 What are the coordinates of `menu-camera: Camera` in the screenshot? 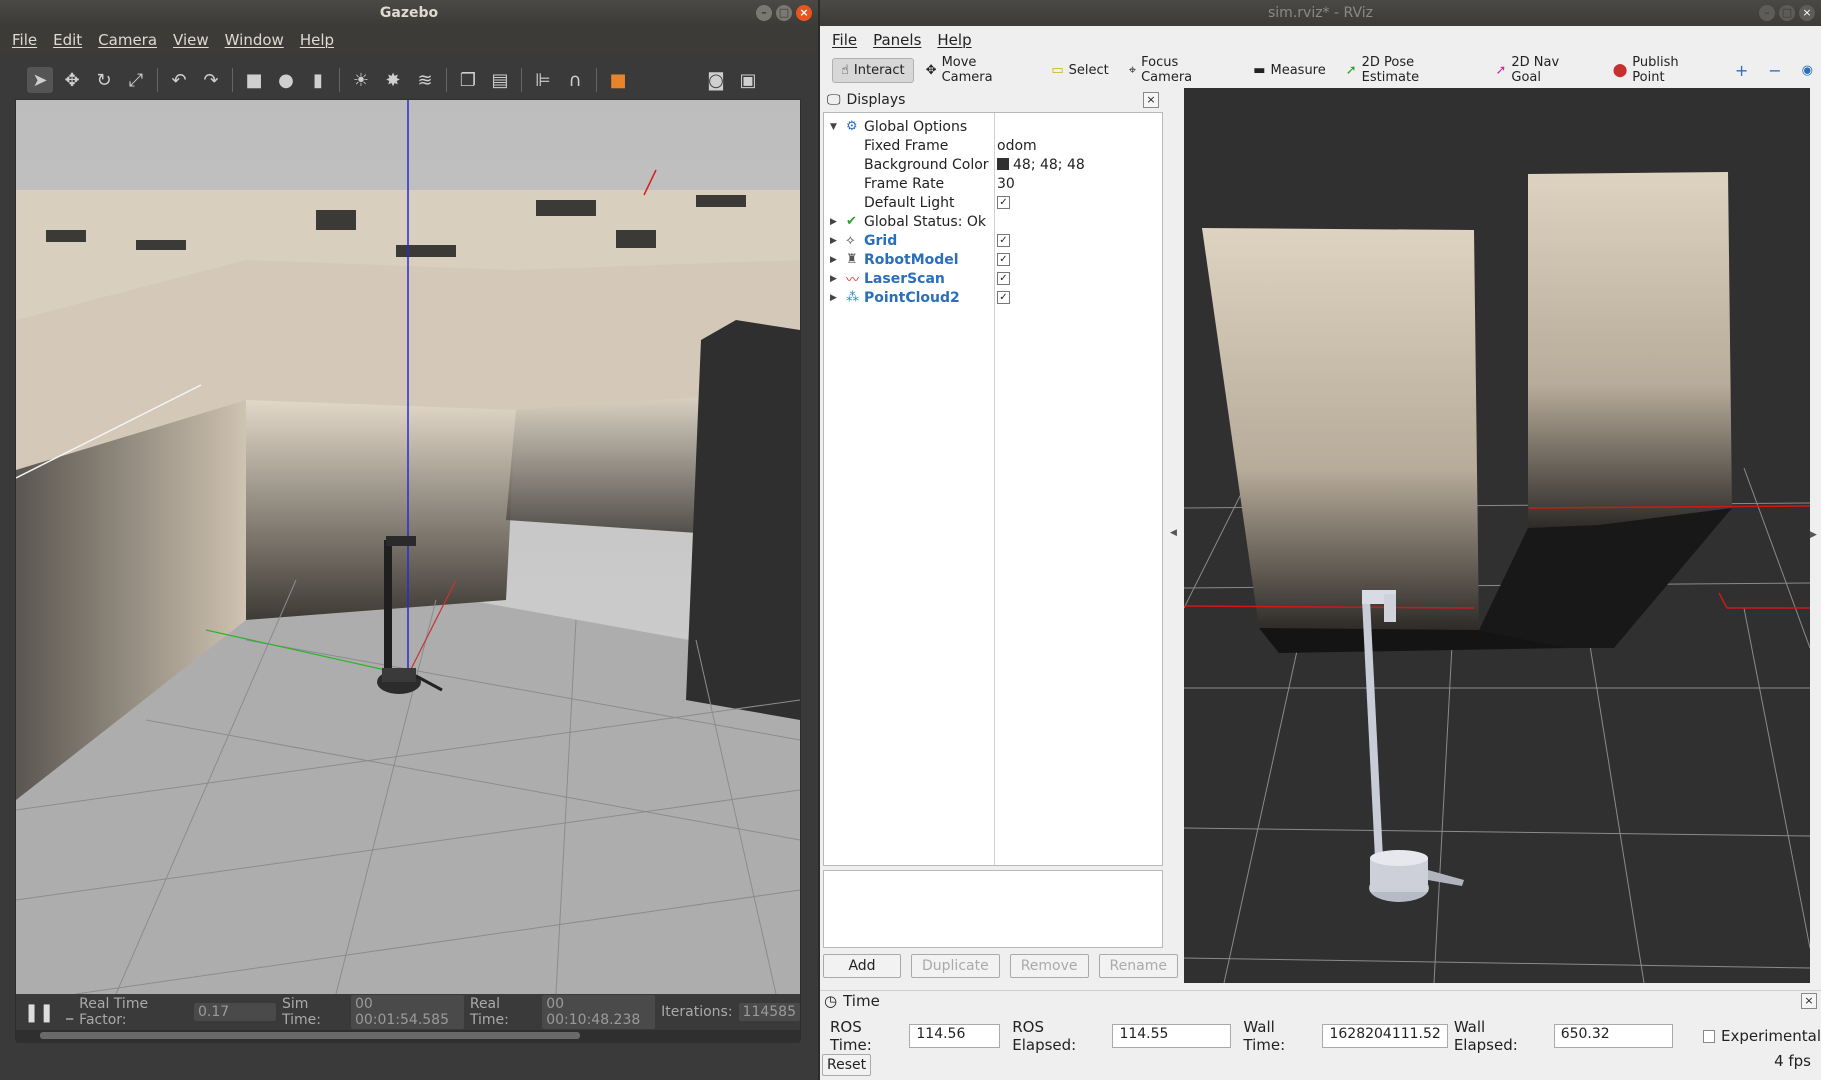 It's located at (127, 40).